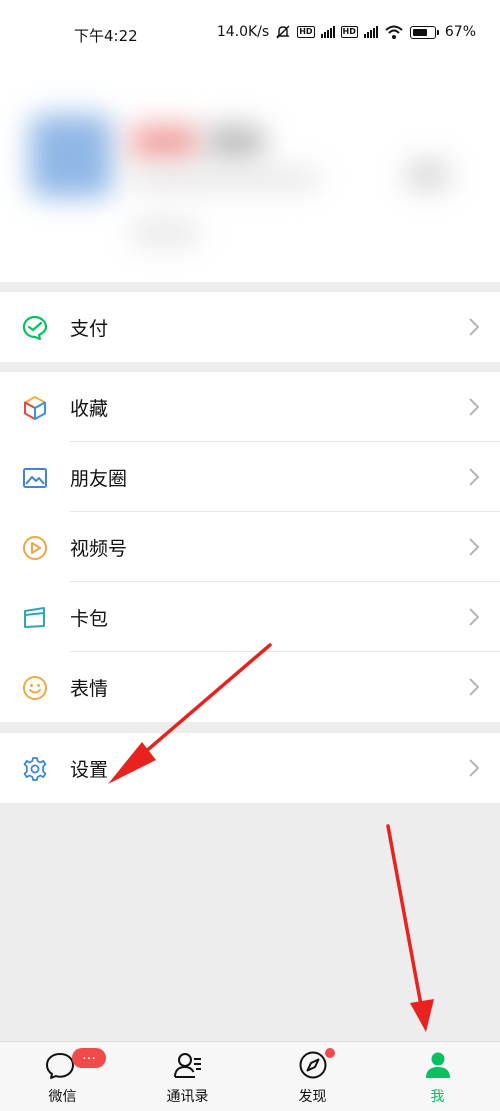 Image resolution: width=500 pixels, height=1111 pixels. What do you see at coordinates (35, 328) in the screenshot?
I see `pay-icon` at bounding box center [35, 328].